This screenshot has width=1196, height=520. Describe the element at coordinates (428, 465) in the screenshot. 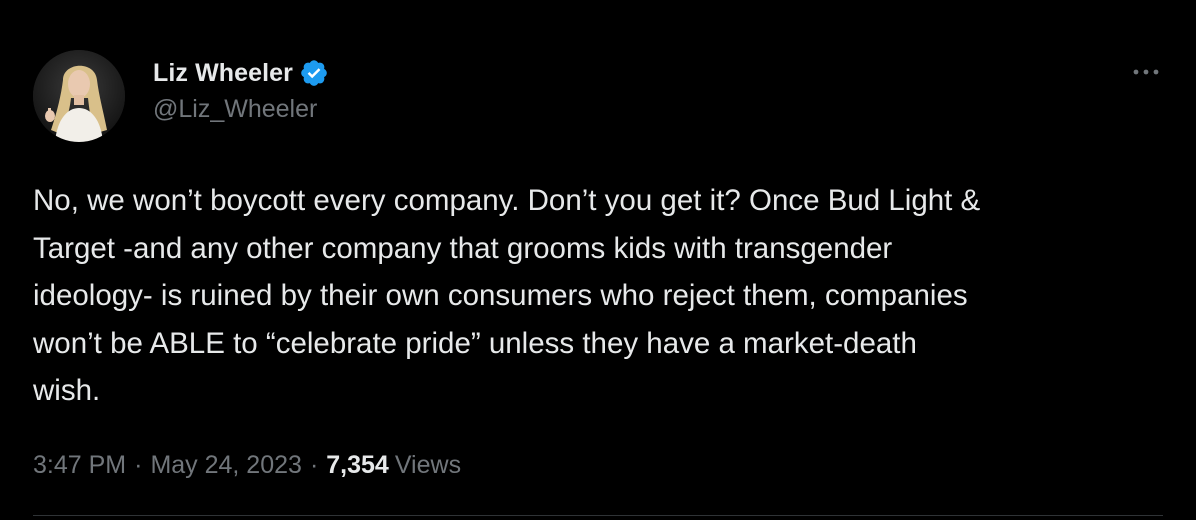

I see `views-label: Views` at that location.